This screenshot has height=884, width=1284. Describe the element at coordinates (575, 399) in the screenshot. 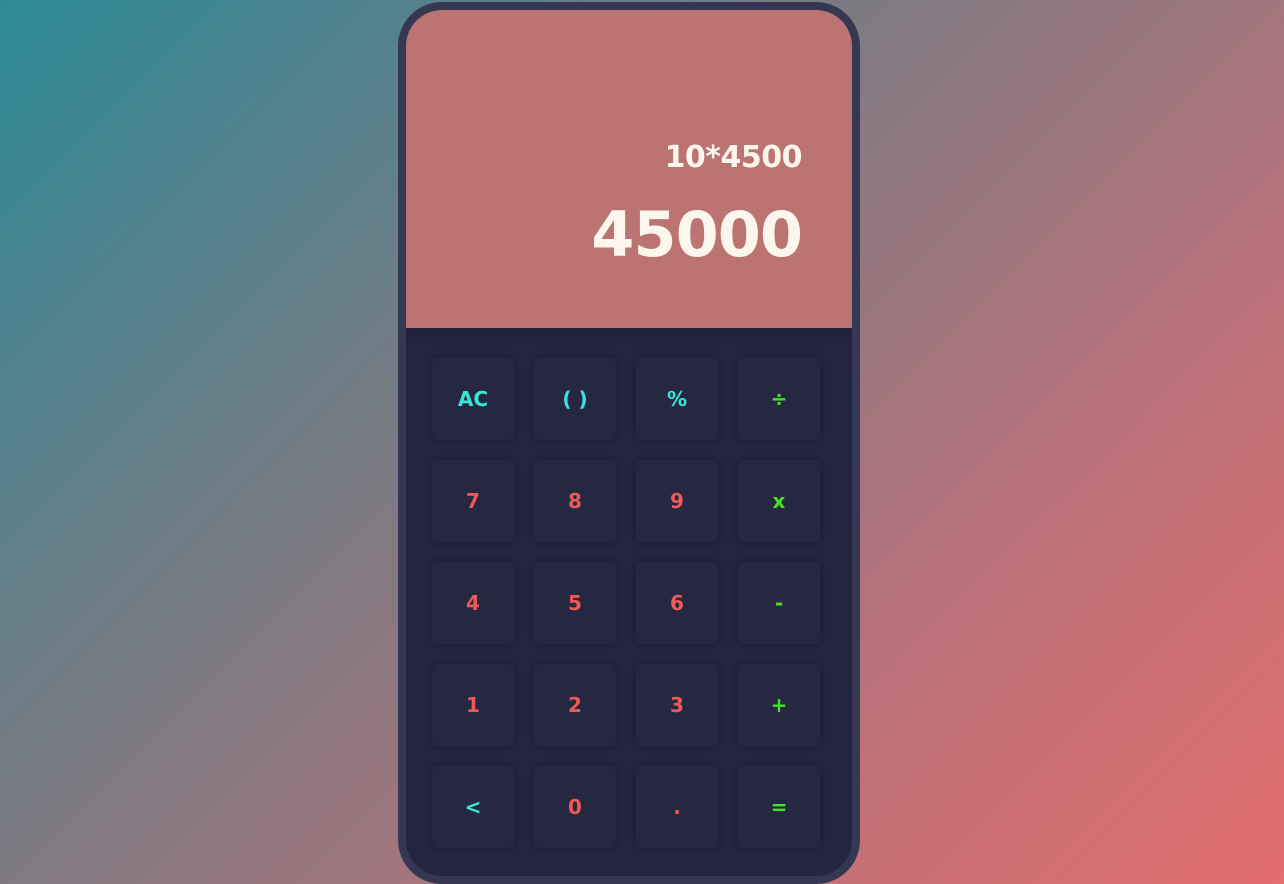

I see `parentheses-button: ( )` at that location.